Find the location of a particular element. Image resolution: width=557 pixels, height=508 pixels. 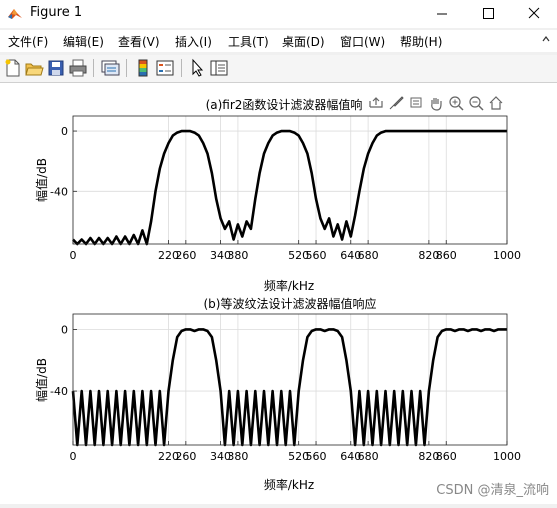

menu-window: 窗口(W) is located at coordinates (362, 41).